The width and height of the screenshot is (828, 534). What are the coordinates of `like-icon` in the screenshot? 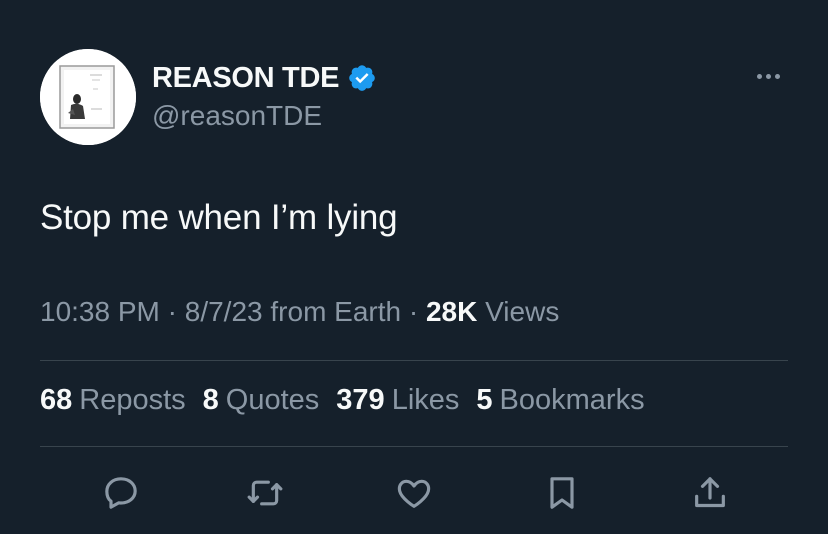 It's located at (414, 493).